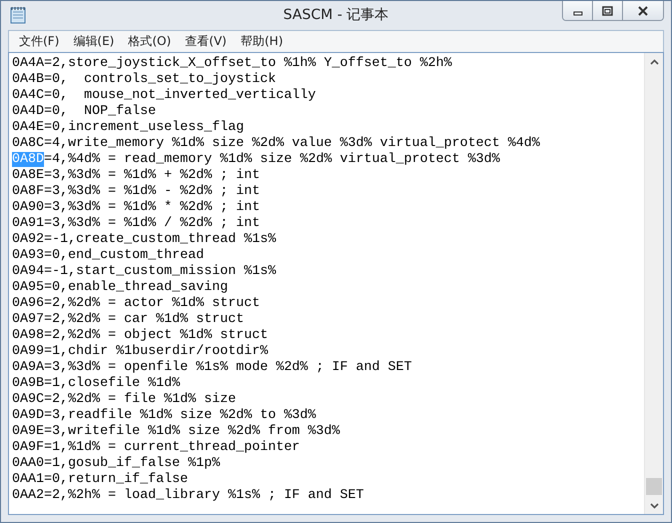  What do you see at coordinates (144, 239) in the screenshot?
I see `text-line: 0A92=-1,create_custom_thread %1s%` at bounding box center [144, 239].